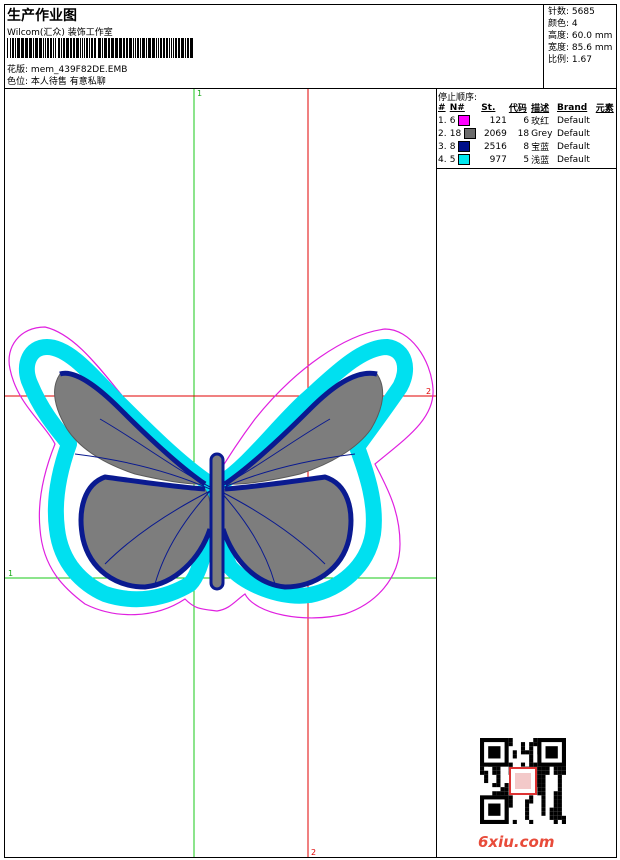 This screenshot has width=620, height=860. Describe the element at coordinates (217, 521) in the screenshot. I see `butterfly-body` at that location.